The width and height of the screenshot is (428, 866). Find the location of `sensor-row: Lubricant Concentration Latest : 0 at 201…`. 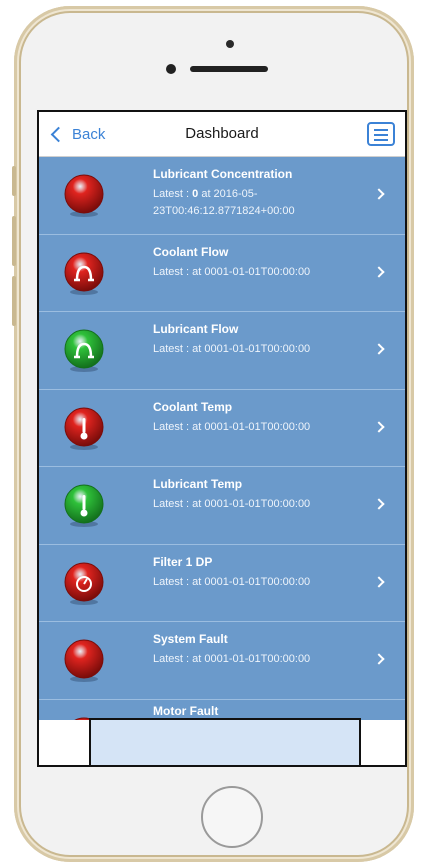

sensor-row: Lubricant Concentration Latest : 0 at 201… is located at coordinates (222, 196).